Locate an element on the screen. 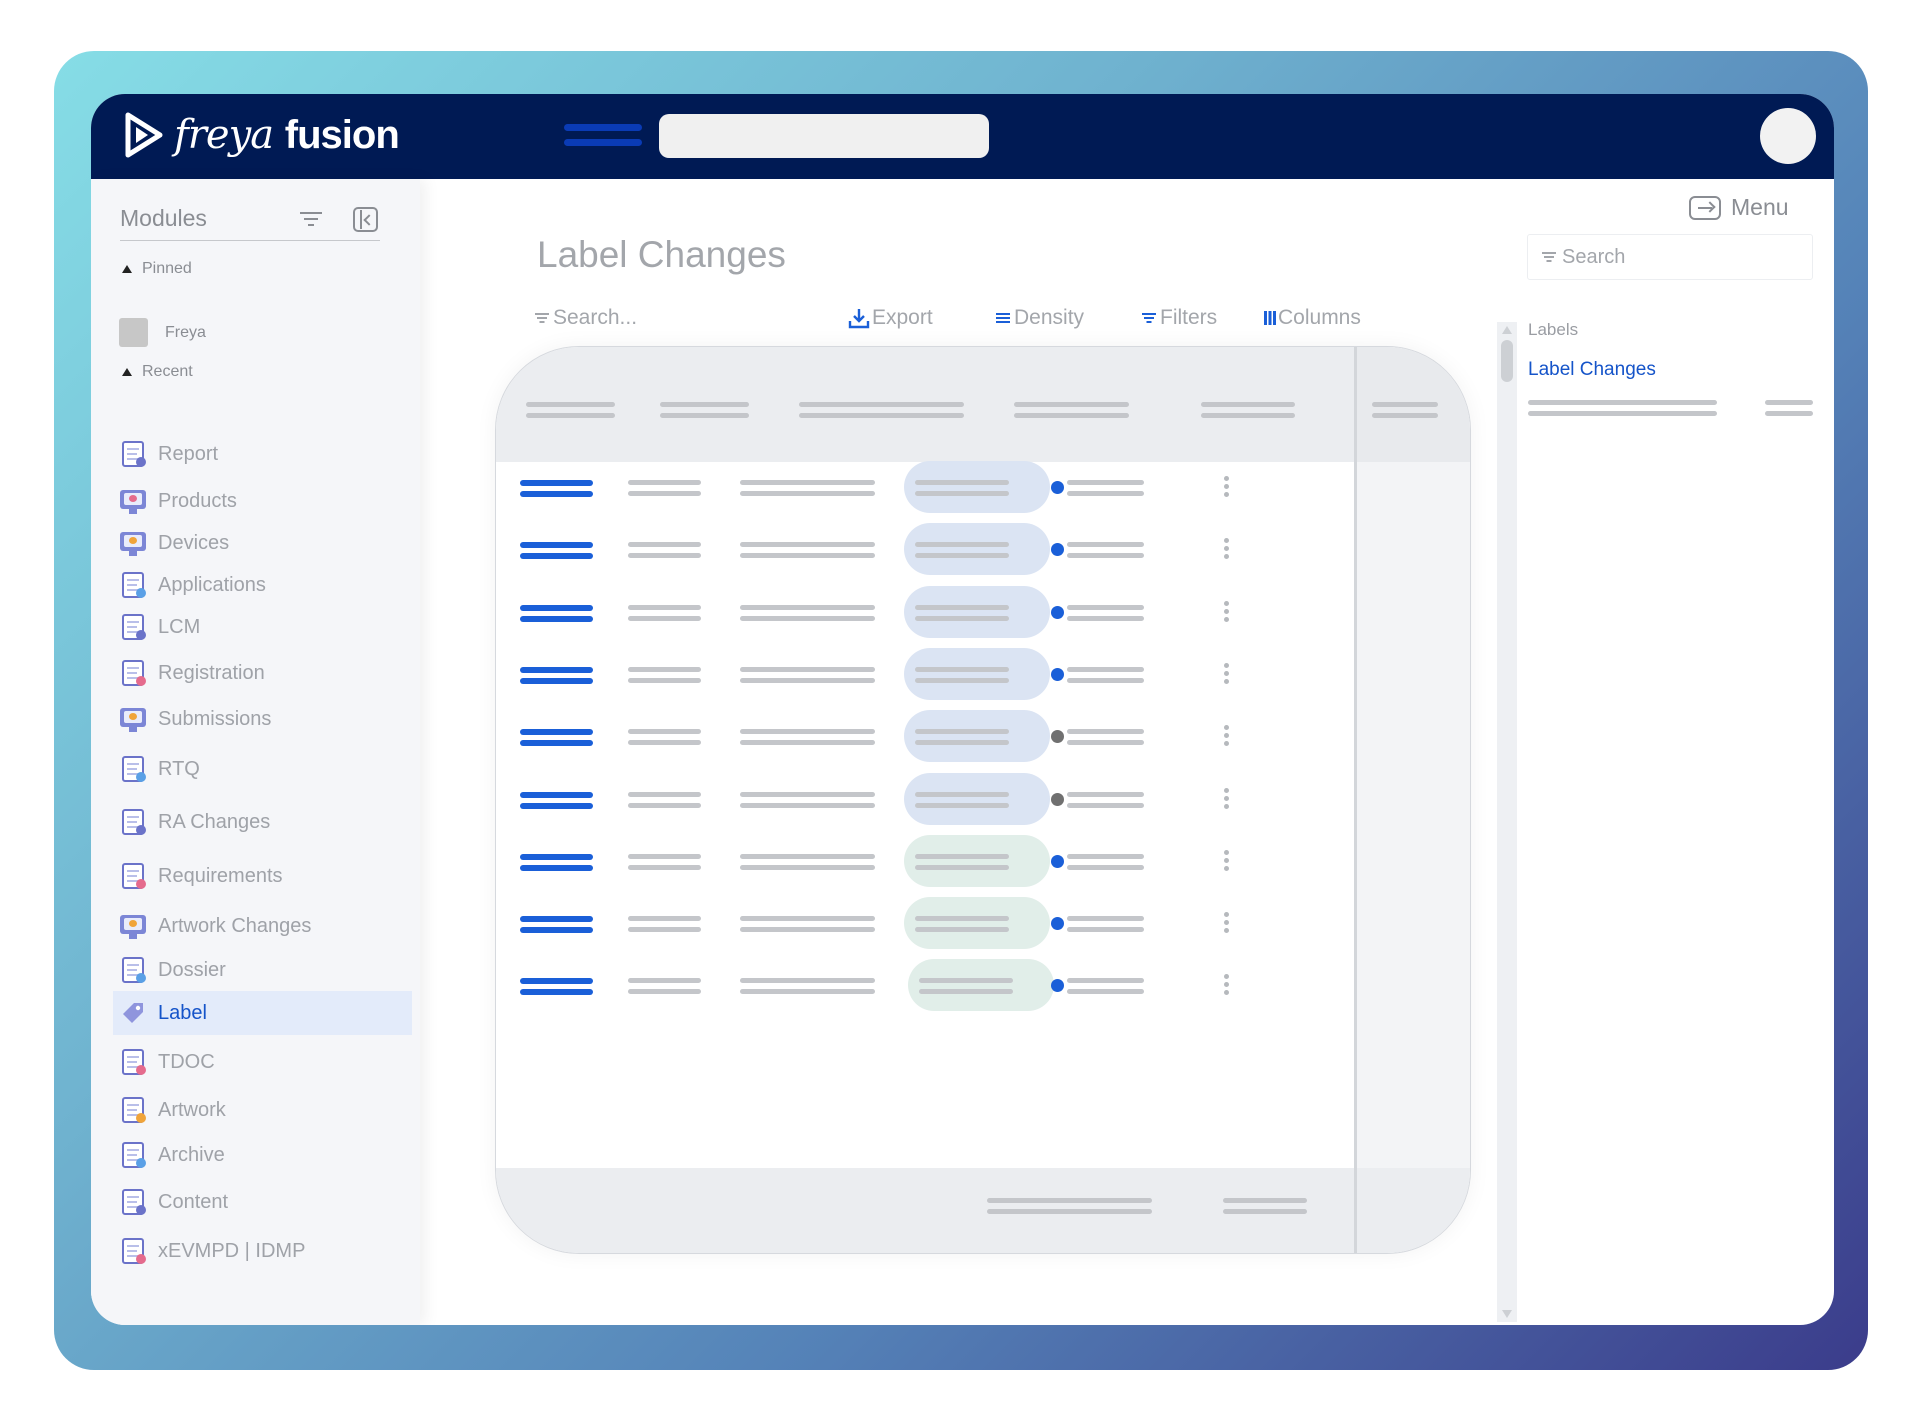 The width and height of the screenshot is (1920, 1421). pinned-section-toggle: Pinned is located at coordinates (157, 269).